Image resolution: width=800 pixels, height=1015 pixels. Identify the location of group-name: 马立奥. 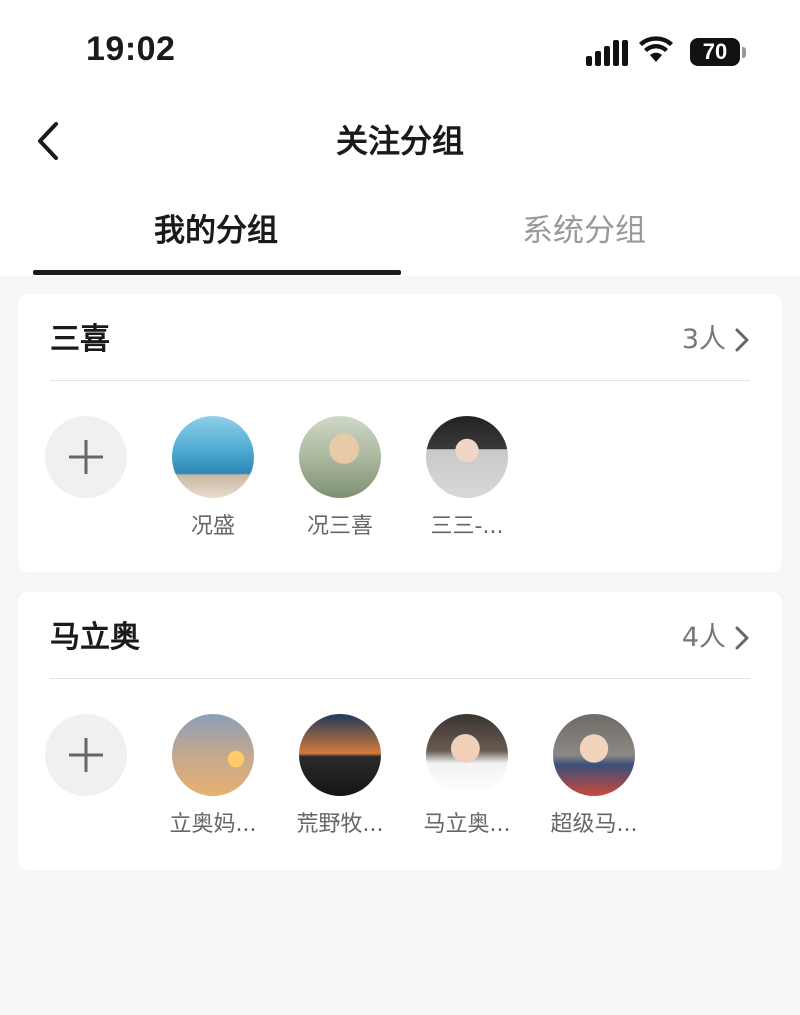
(95, 637).